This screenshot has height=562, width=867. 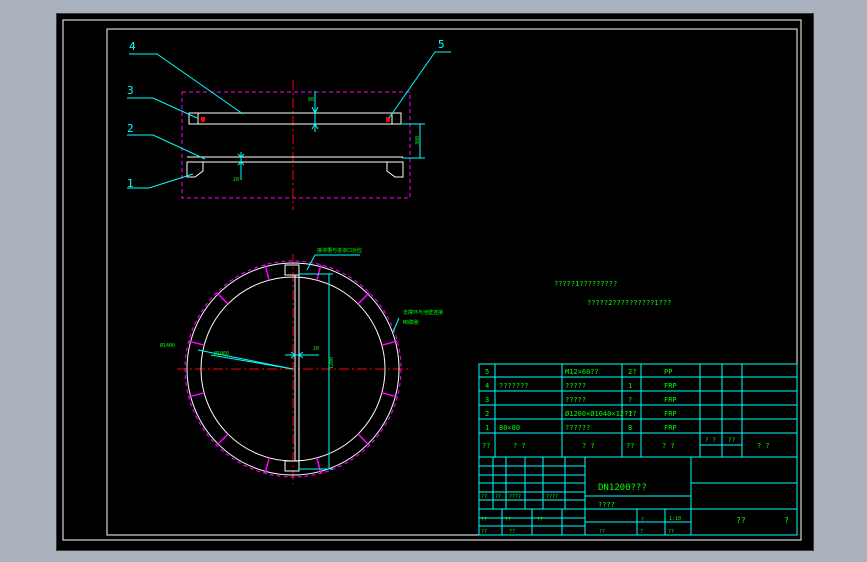 I want to click on part-no: 3, so click(x=487, y=400).